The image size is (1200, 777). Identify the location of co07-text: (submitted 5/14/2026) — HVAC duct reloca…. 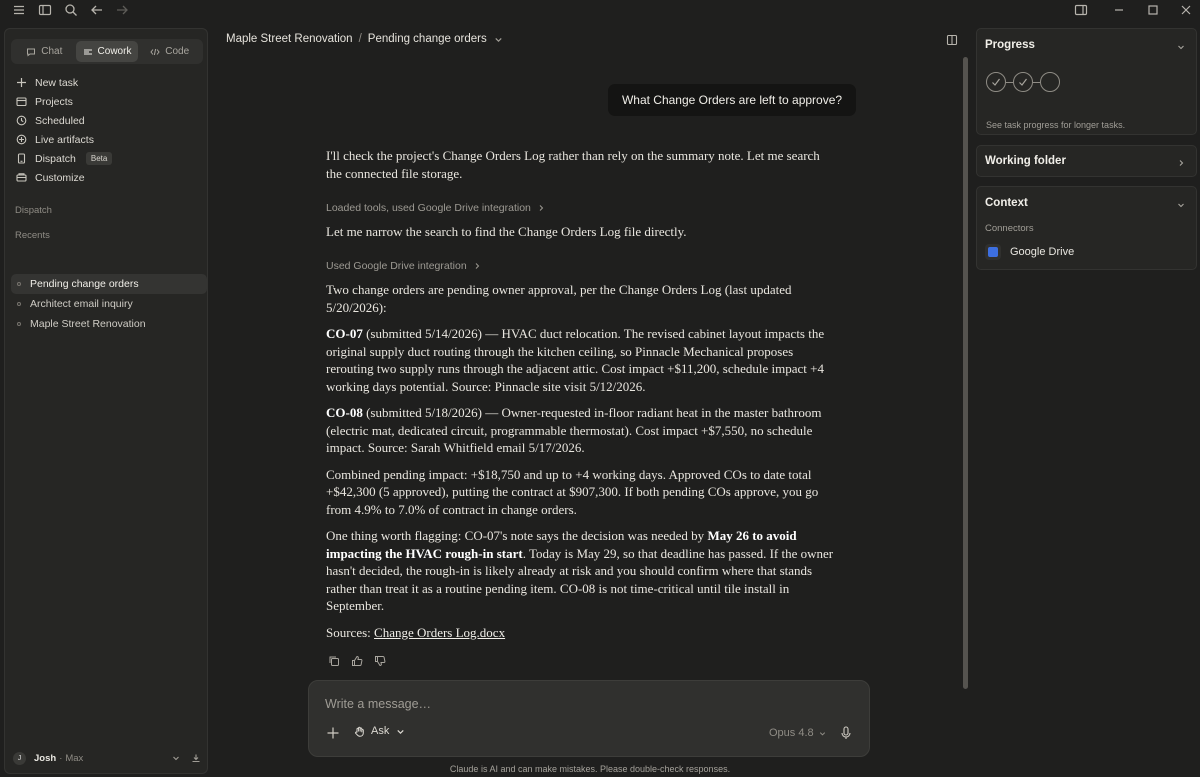
(575, 360).